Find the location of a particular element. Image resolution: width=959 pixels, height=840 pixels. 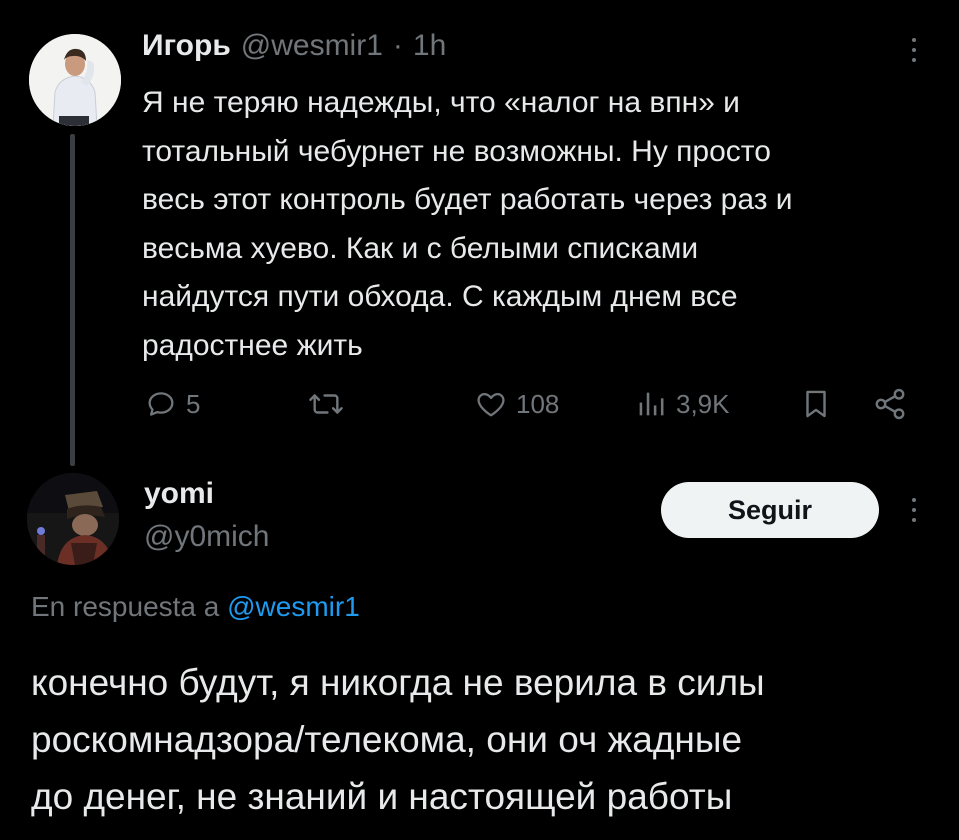

tweet-text-line: радостнее жить is located at coordinates (252, 345).